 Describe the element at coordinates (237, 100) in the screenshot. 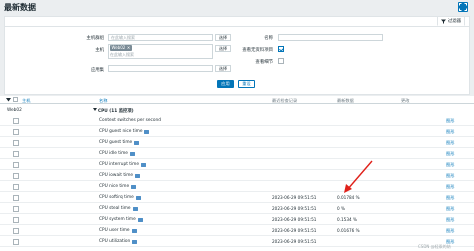

I see `table-header: 主机 名称 最近检查记录 最新数据 更改` at that location.